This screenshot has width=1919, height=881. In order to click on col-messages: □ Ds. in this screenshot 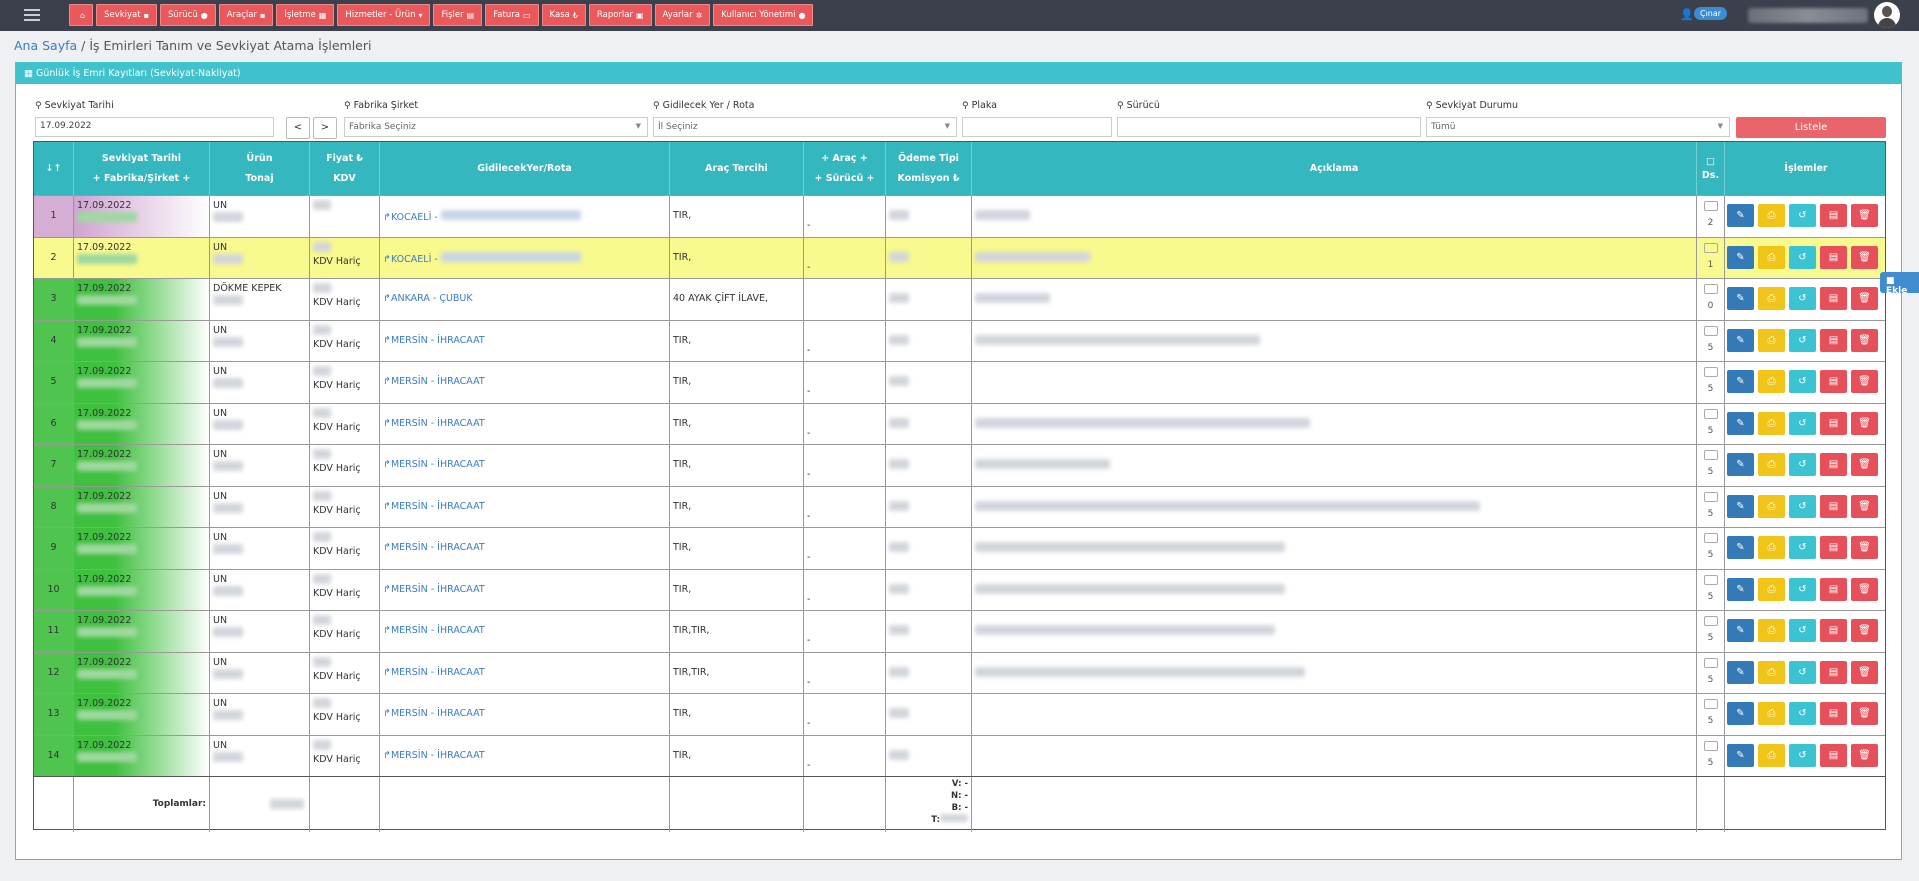, I will do `click(1711, 168)`.